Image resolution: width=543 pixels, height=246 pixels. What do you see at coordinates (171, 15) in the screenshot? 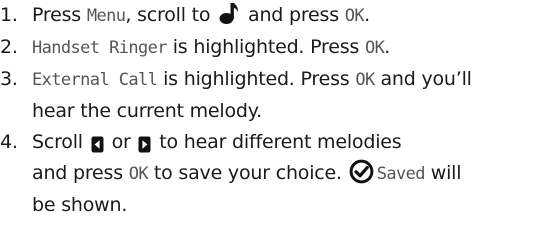
I see `step-text-fragment: , scroll to` at bounding box center [171, 15].